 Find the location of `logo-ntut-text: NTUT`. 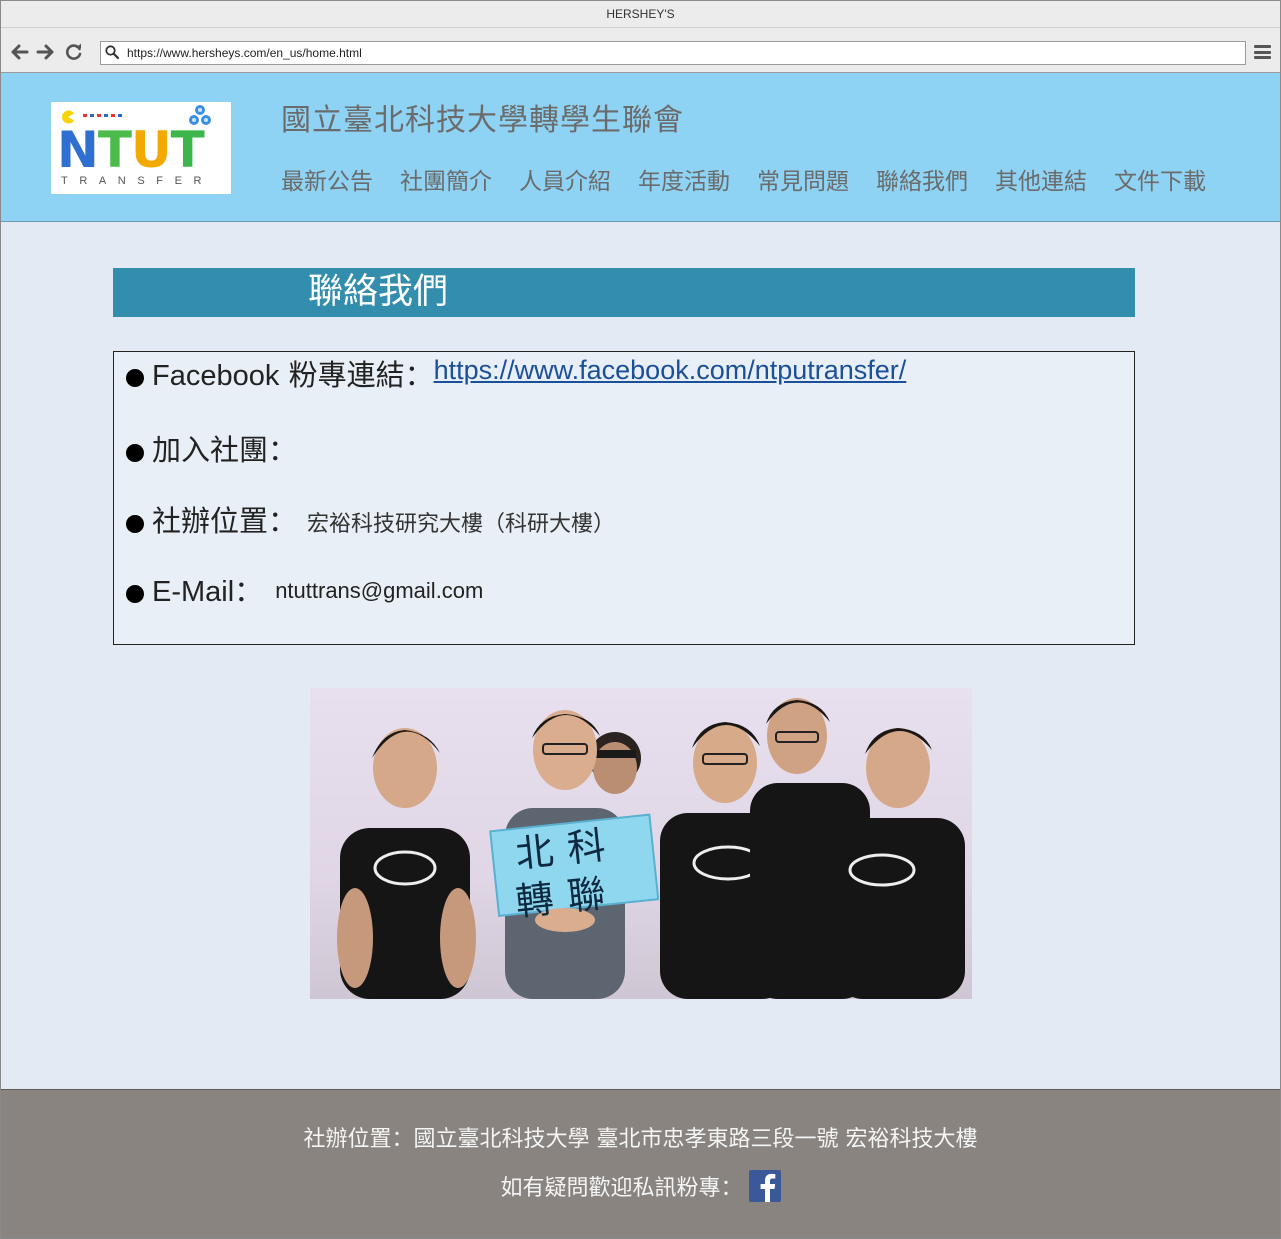

logo-ntut-text: NTUT is located at coordinates (131, 150).